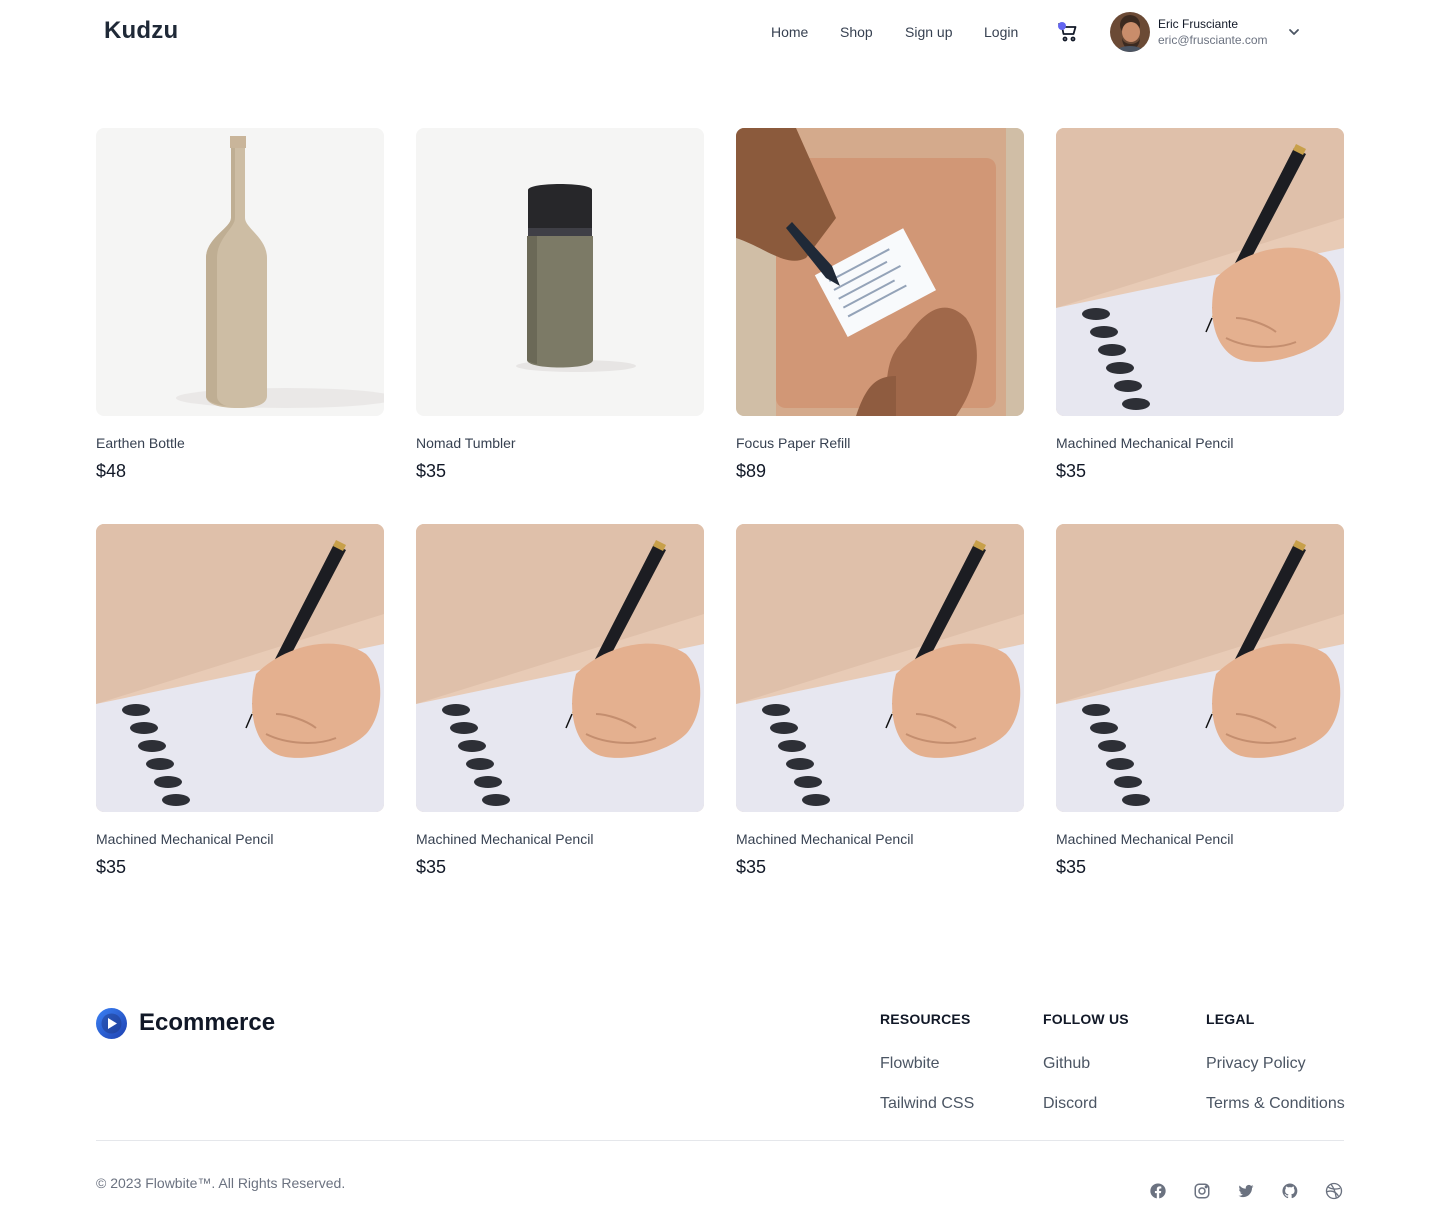 The height and width of the screenshot is (1225, 1440). Describe the element at coordinates (466, 443) in the screenshot. I see `product-name: Nomad Tumbler` at that location.